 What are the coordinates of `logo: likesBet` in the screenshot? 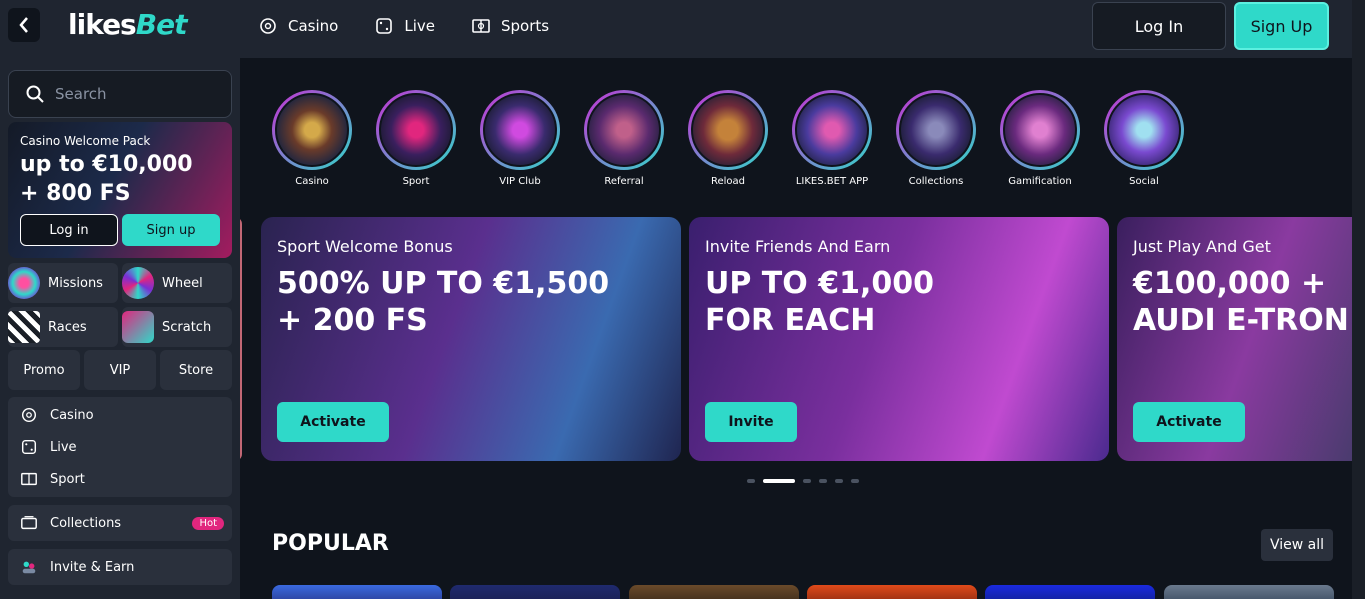 It's located at (128, 24).